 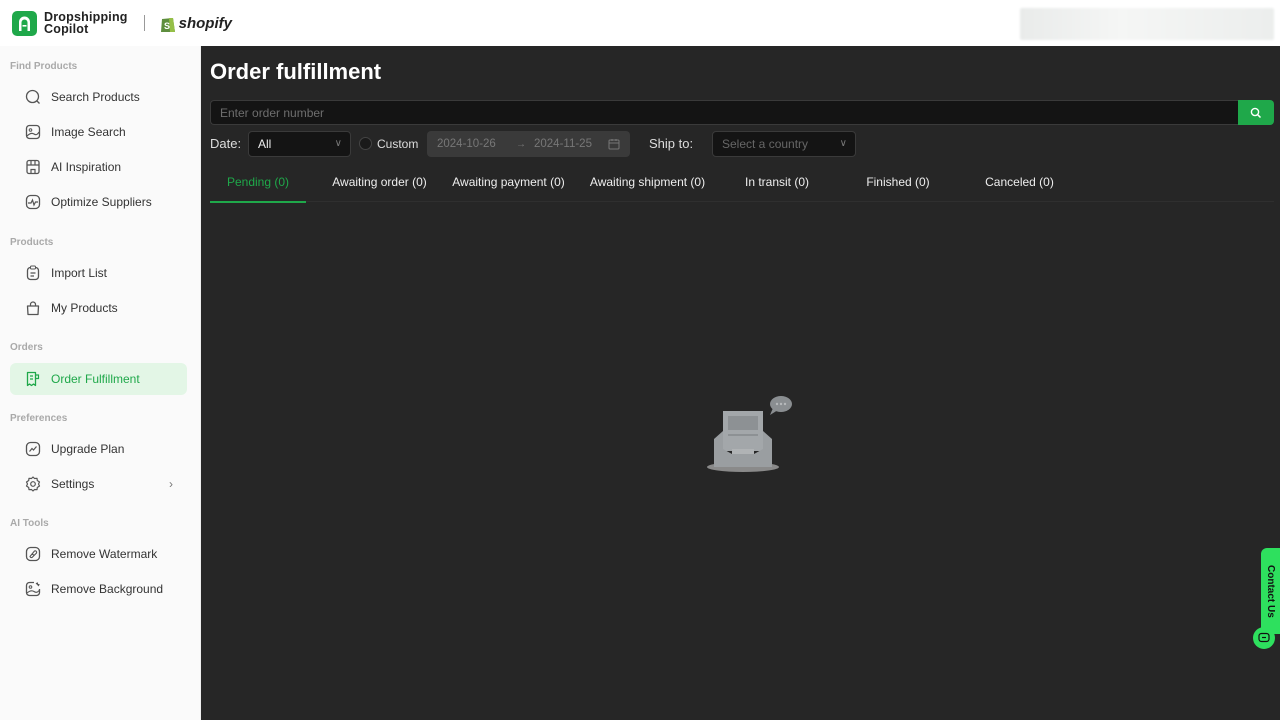 What do you see at coordinates (614, 145) in the screenshot?
I see `calendar-icon` at bounding box center [614, 145].